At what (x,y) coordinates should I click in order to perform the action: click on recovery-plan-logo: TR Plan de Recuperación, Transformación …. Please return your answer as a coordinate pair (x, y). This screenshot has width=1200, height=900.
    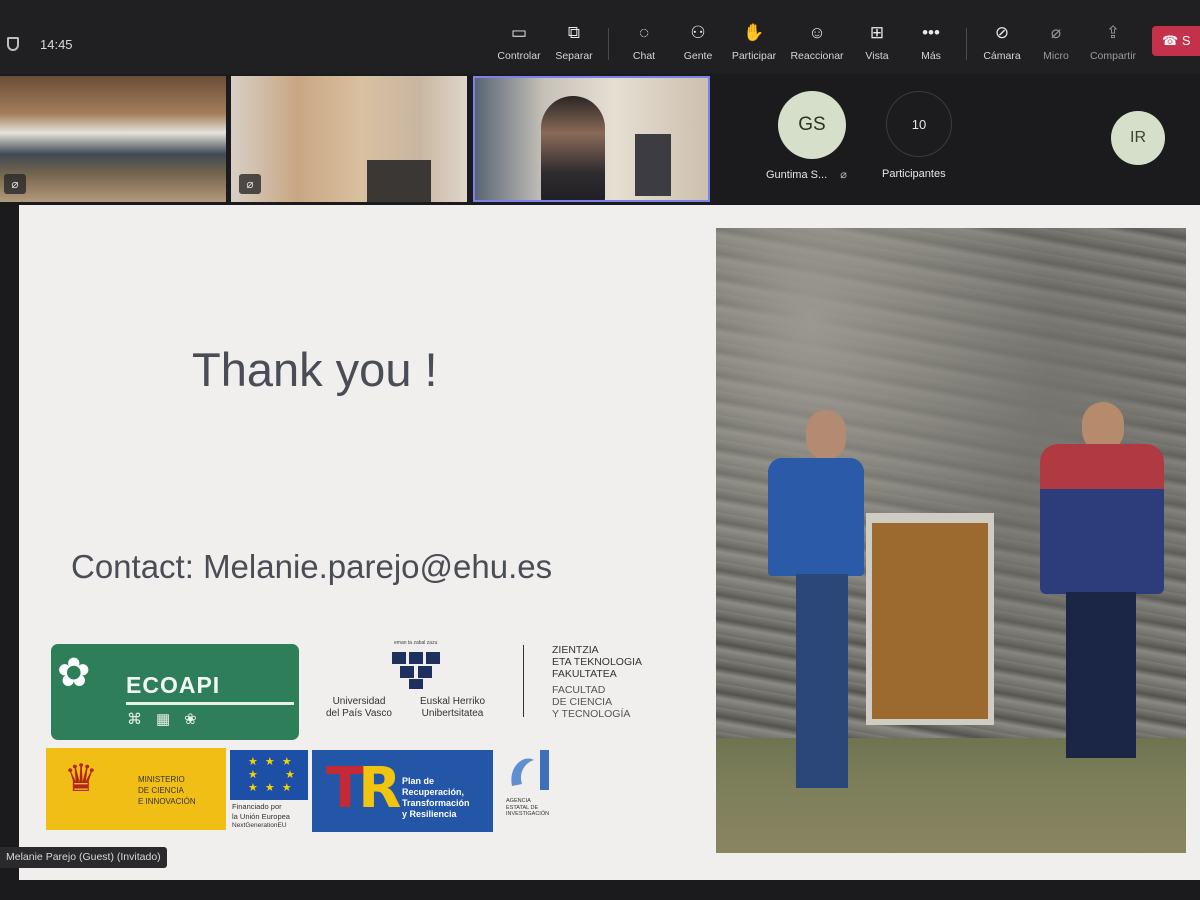
    Looking at the image, I should click on (402, 791).